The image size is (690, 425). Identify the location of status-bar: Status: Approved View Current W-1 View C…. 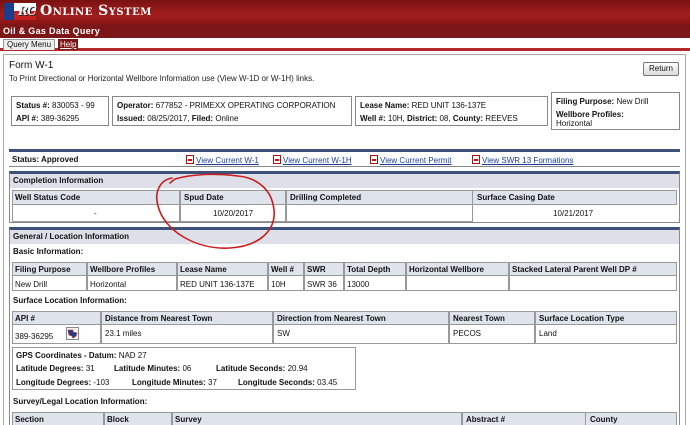
(344, 158).